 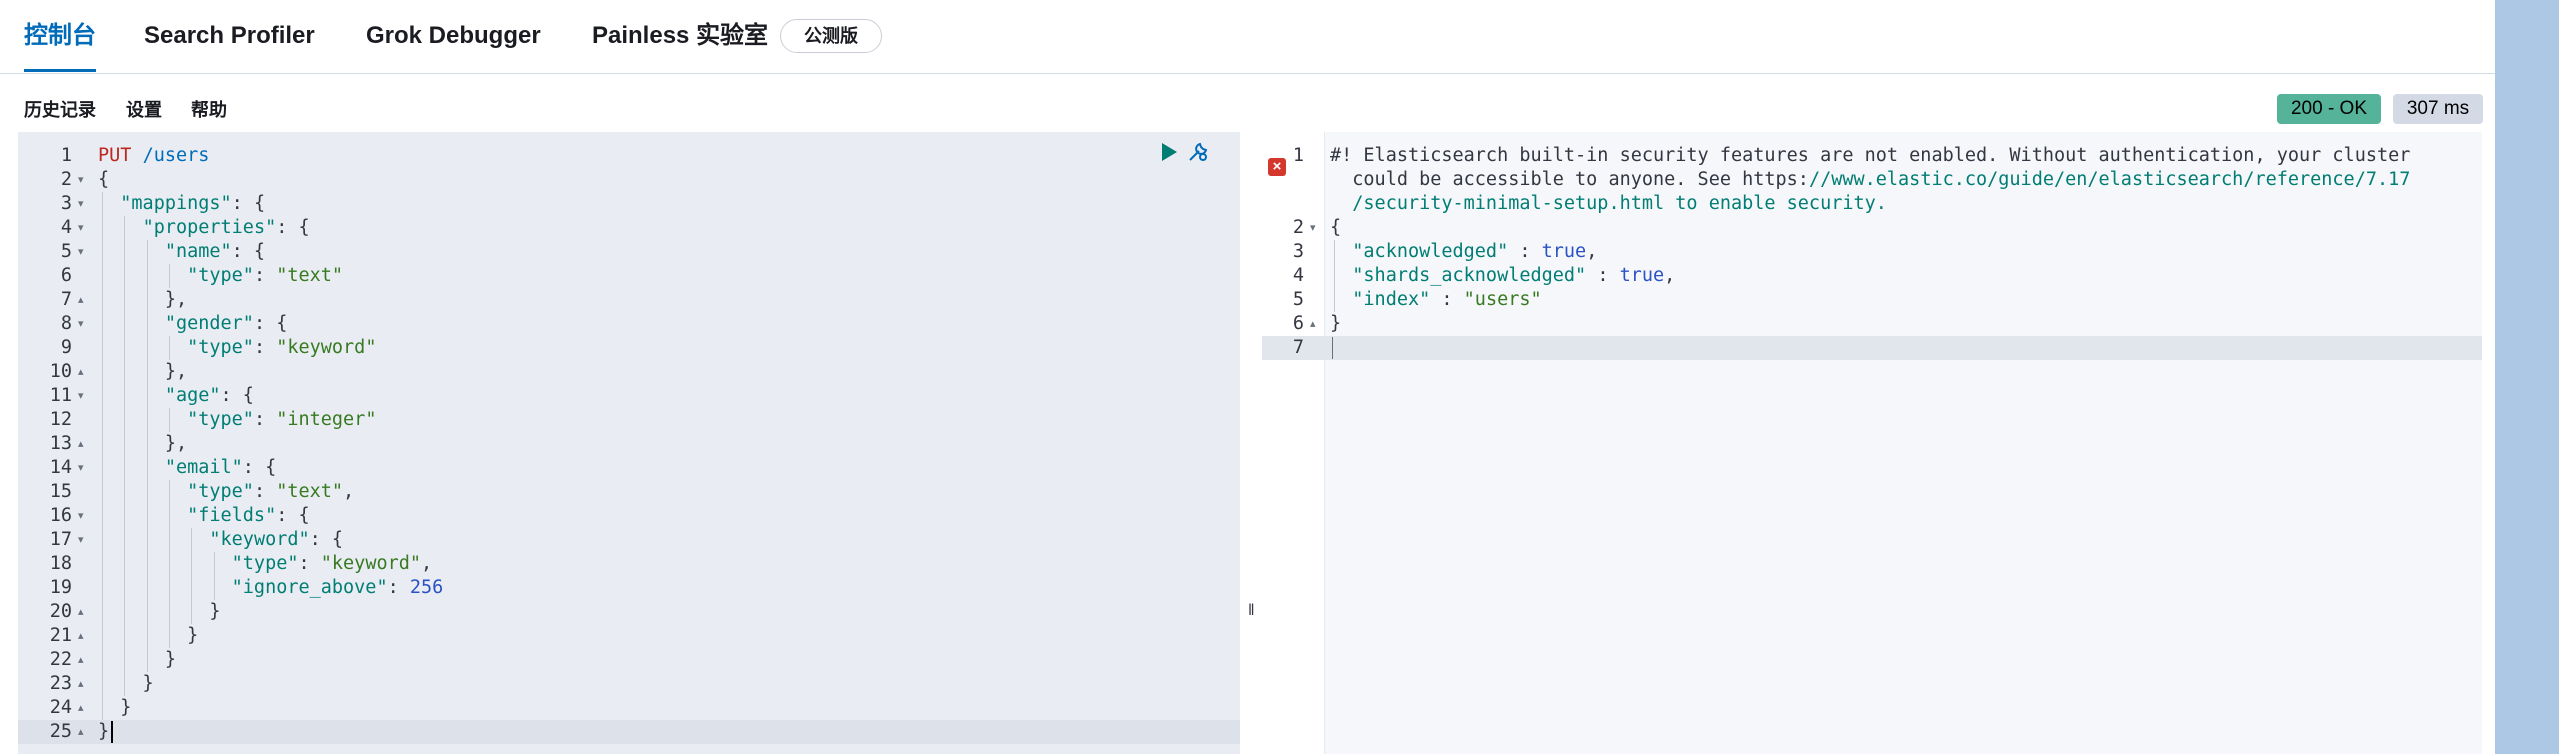 What do you see at coordinates (60, 611) in the screenshot?
I see `line-number: 20` at bounding box center [60, 611].